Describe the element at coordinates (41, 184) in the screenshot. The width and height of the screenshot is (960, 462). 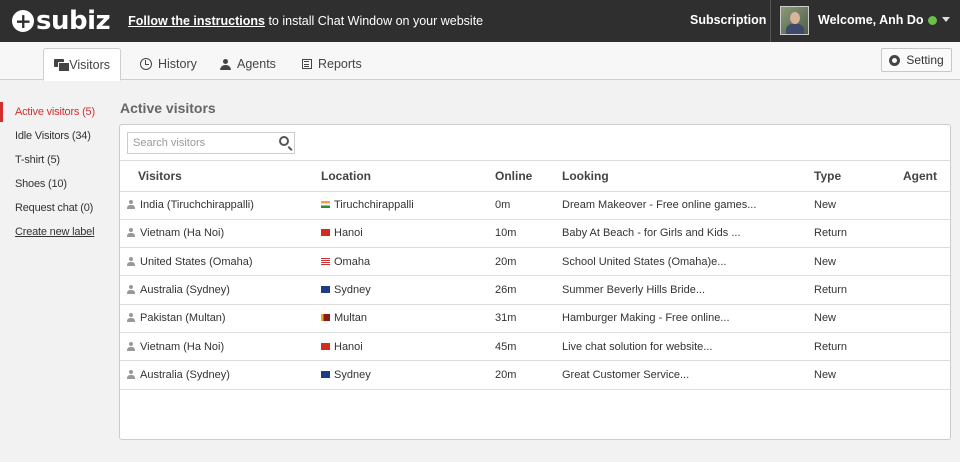
I see `sidebar-item-label: Shoes (10)` at that location.